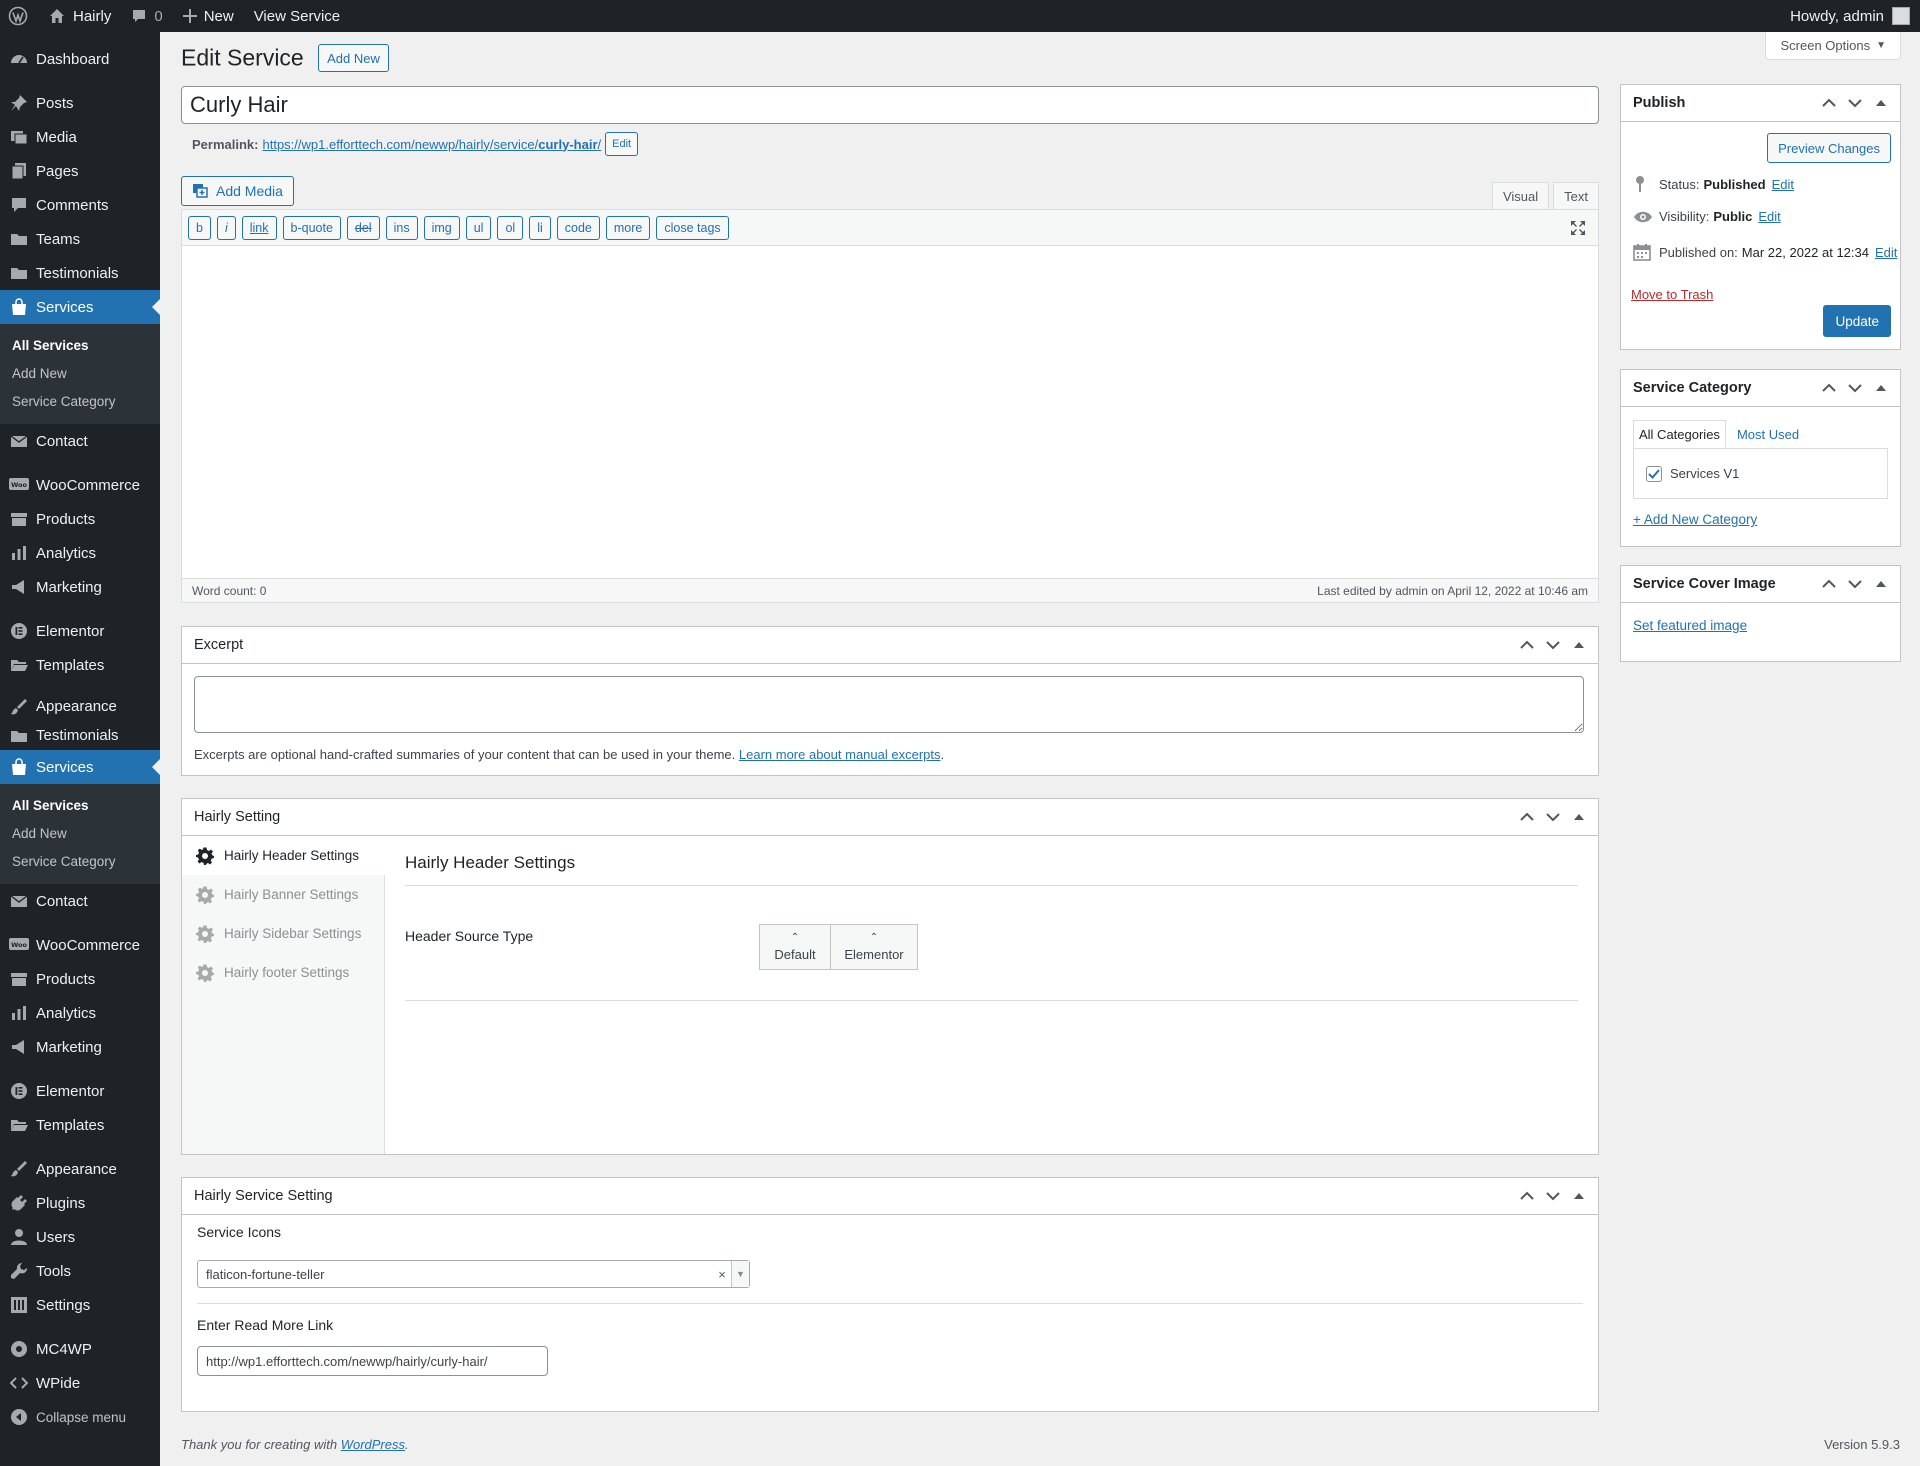 The width and height of the screenshot is (1920, 1466). Describe the element at coordinates (1829, 148) in the screenshot. I see `preview-changes-button: Preview Changes` at that location.